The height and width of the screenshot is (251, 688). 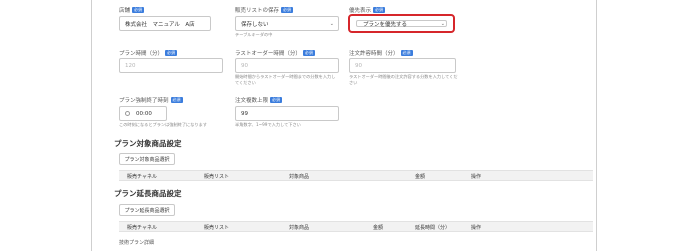 What do you see at coordinates (358, 65) in the screenshot?
I see `order-allow-placeholder: 90` at bounding box center [358, 65].